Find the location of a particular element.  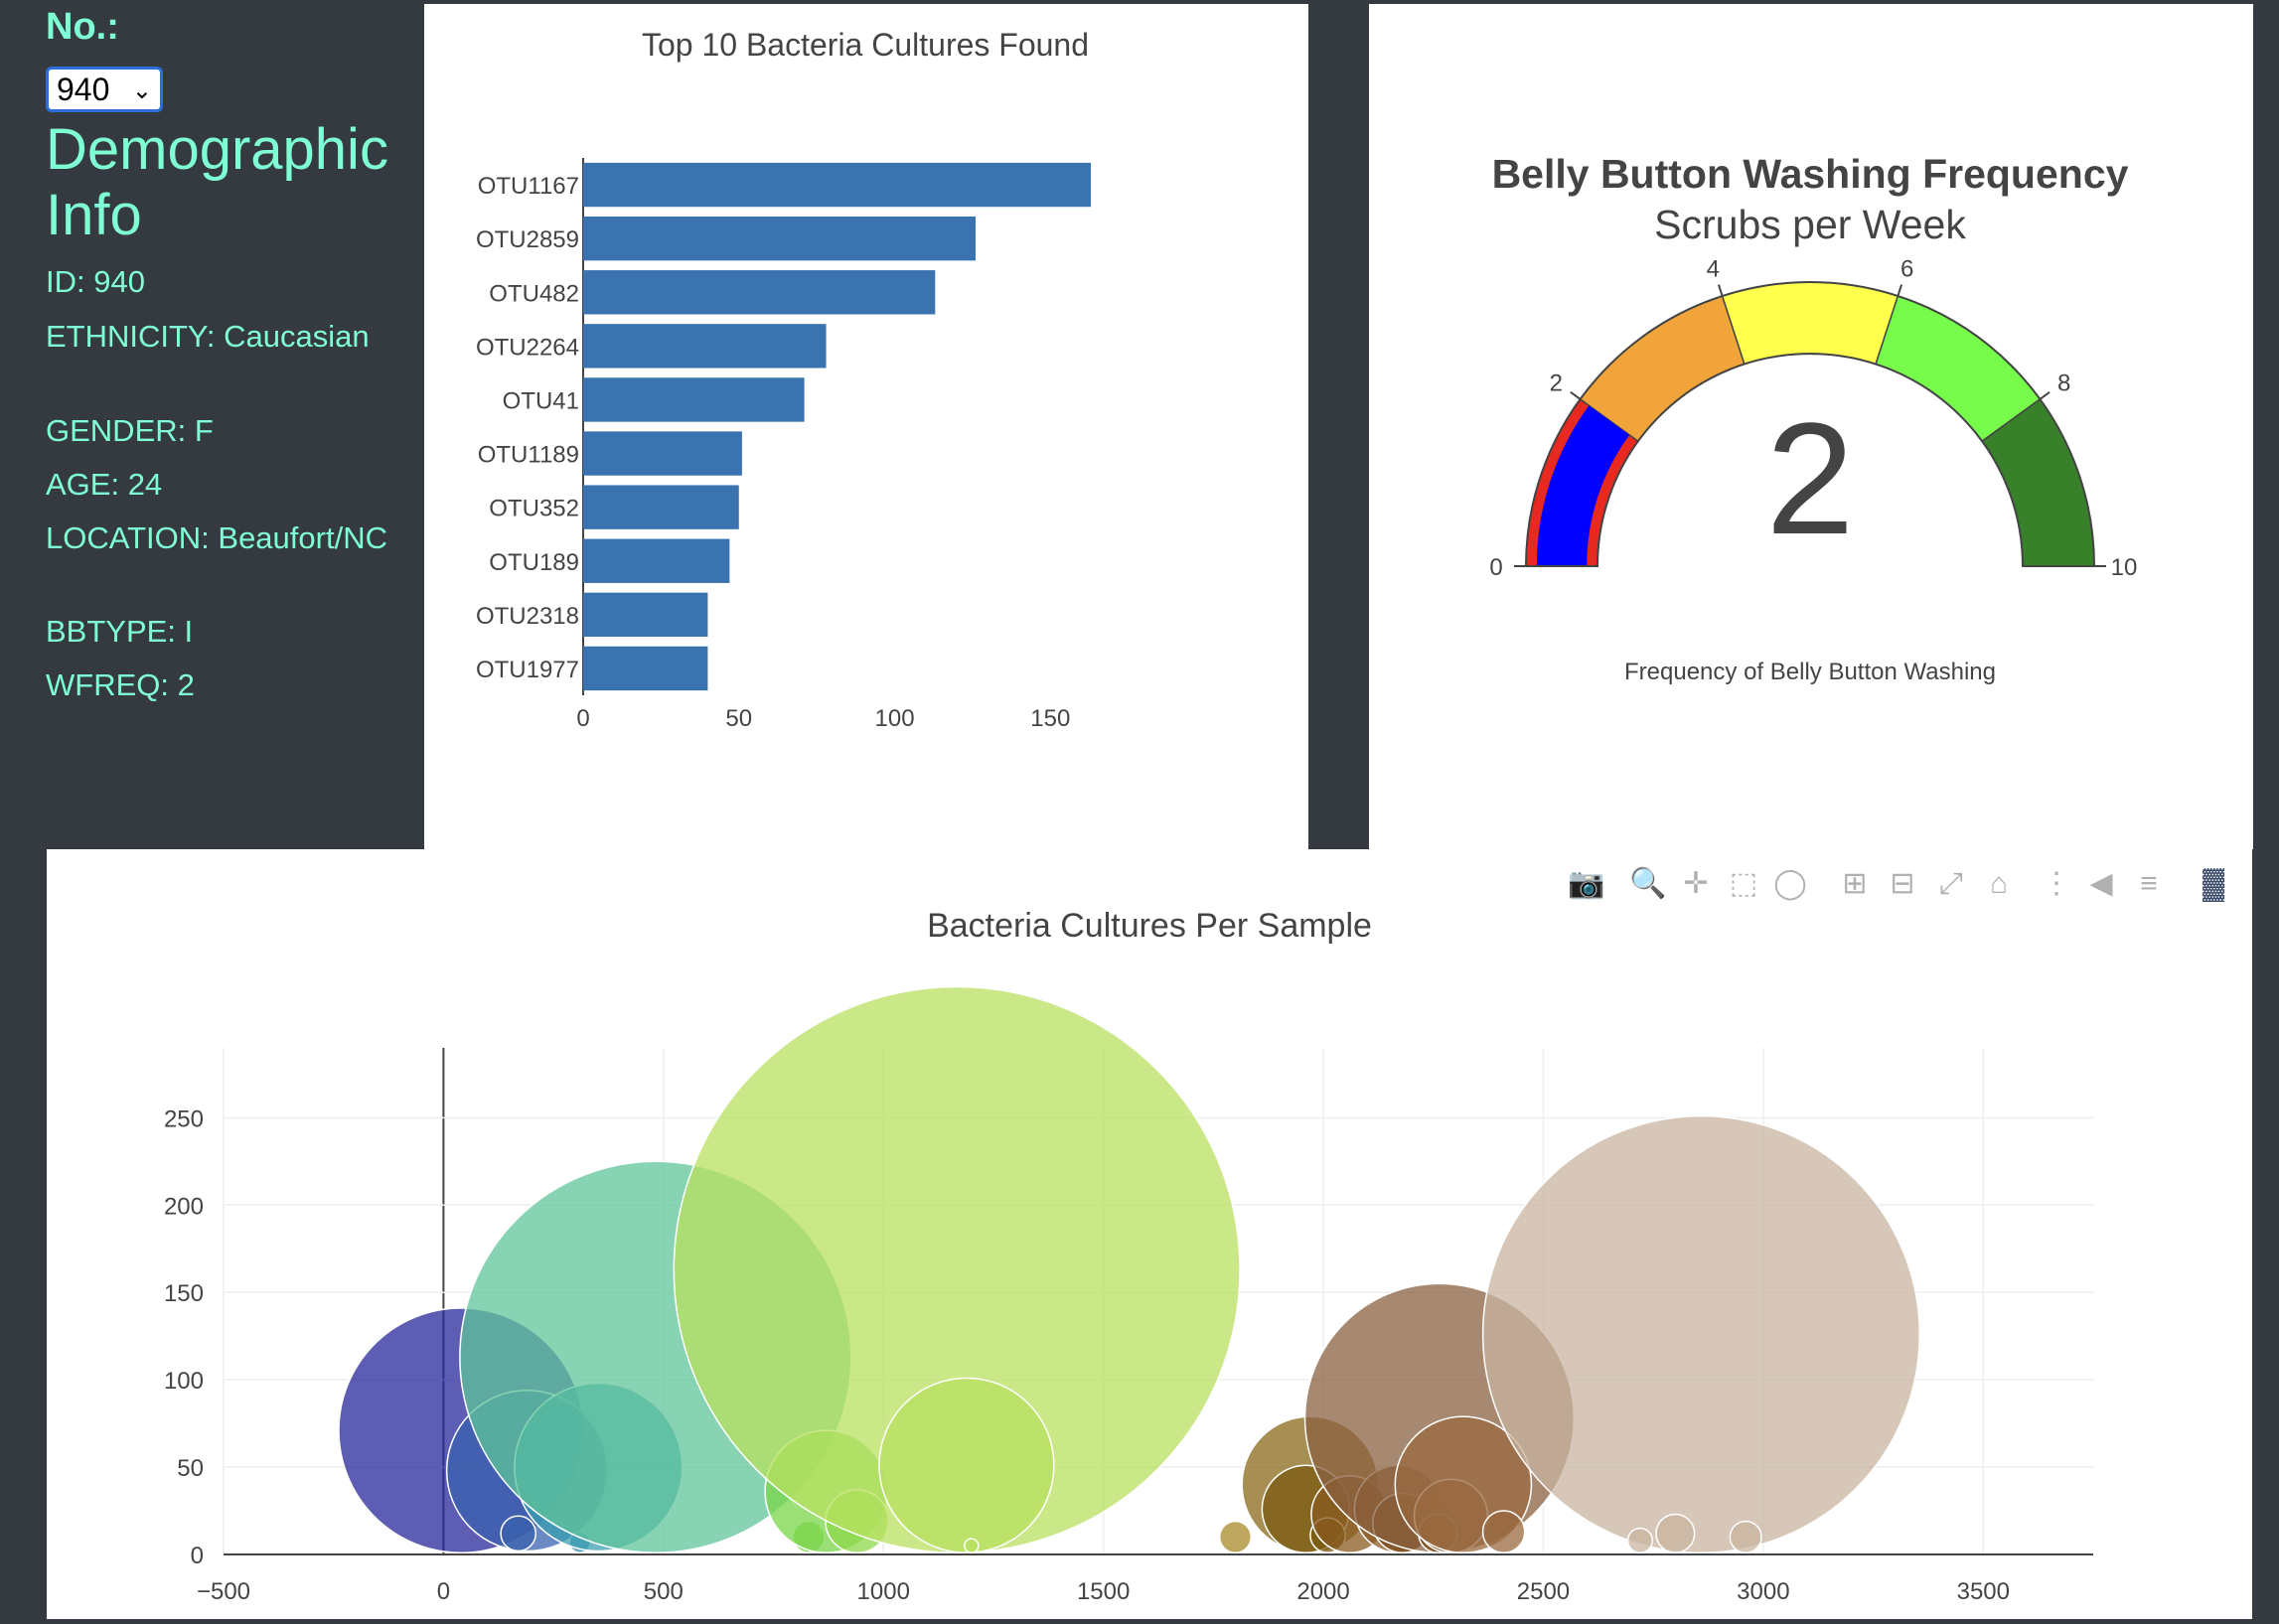

gauge-xlabel: Frequency of Belly Button Washing is located at coordinates (1810, 672).